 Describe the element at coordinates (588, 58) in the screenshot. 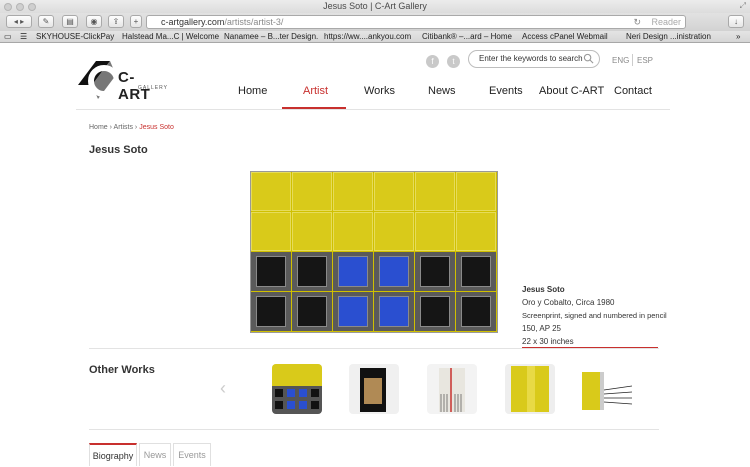

I see `search-icon` at that location.